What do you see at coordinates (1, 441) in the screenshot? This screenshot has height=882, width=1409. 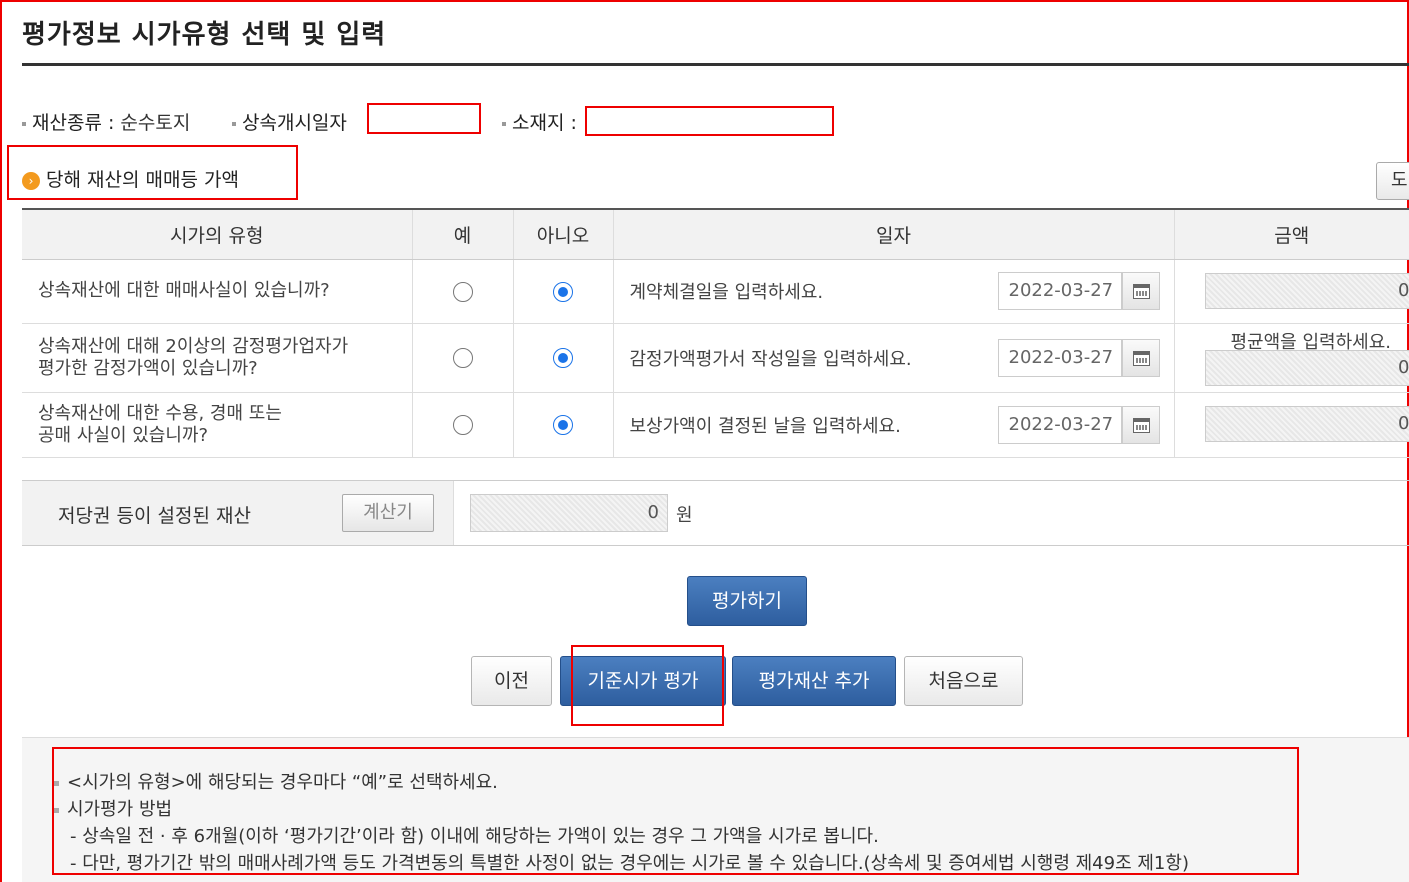 I see `highlight-frame-left` at bounding box center [1, 441].